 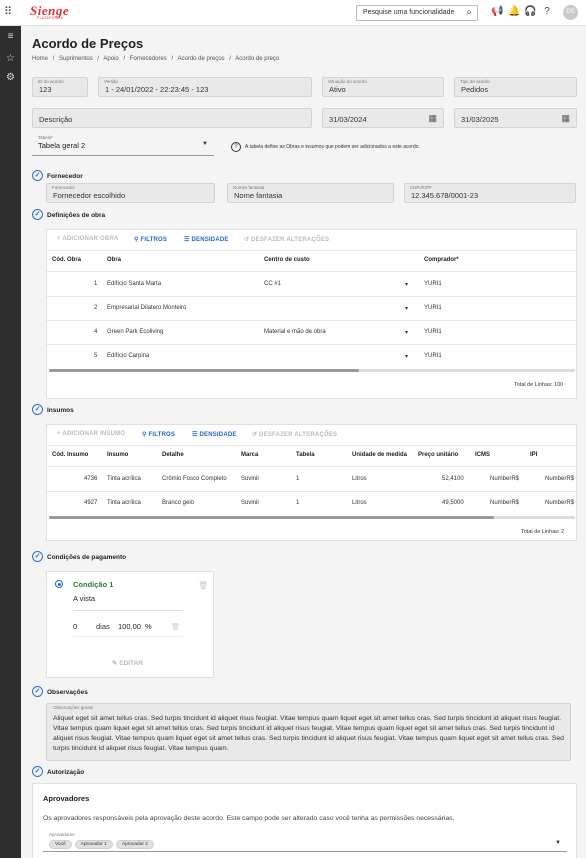 I want to click on approvers-select: Aprovadores Você Aprovador 1 Aprovador 2 ▼, so click(x=305, y=841).